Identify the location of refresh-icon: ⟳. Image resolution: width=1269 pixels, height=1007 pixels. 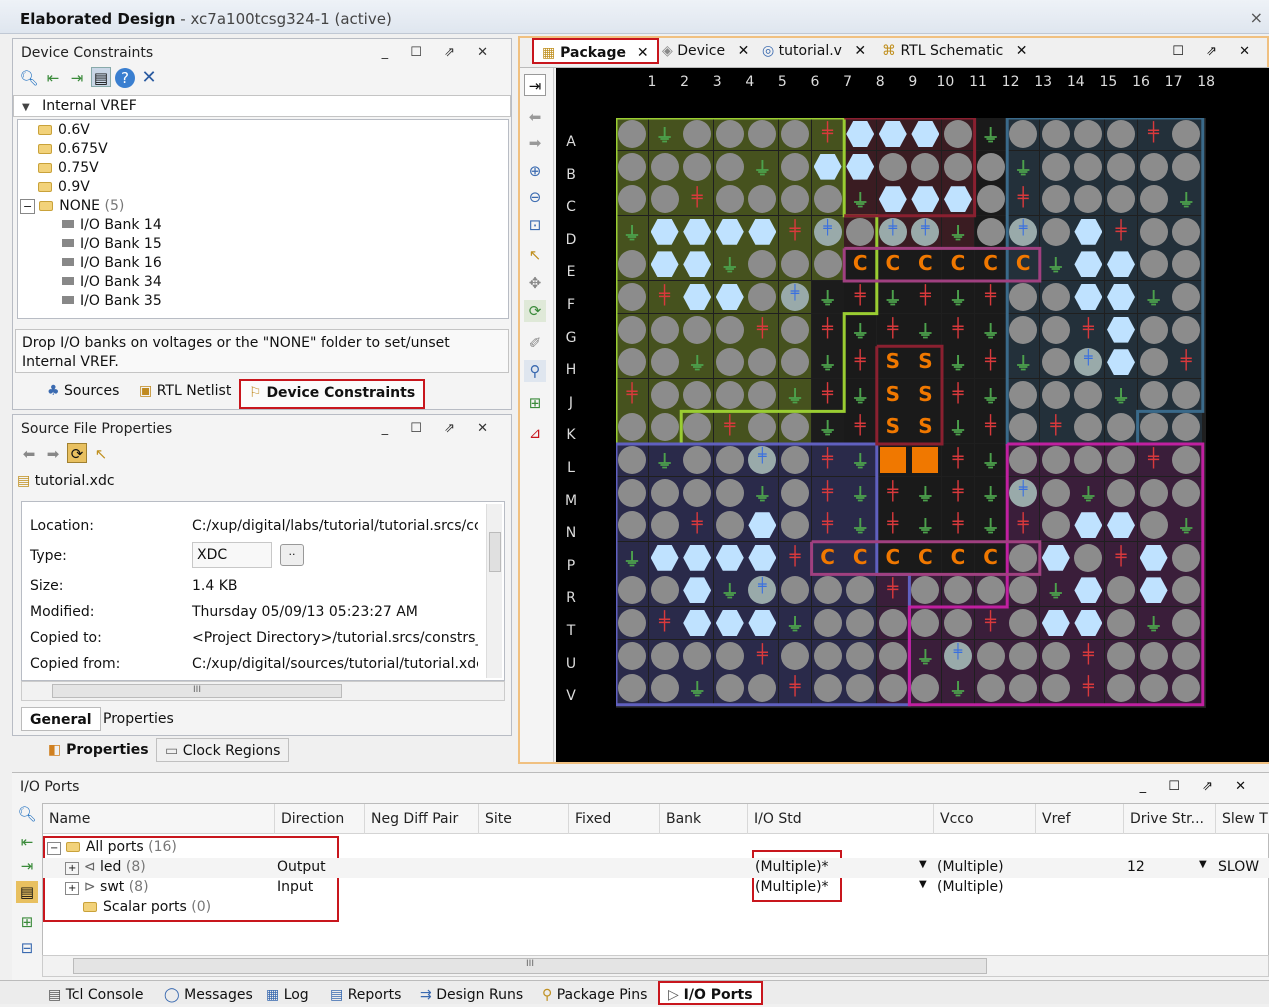
(77, 453).